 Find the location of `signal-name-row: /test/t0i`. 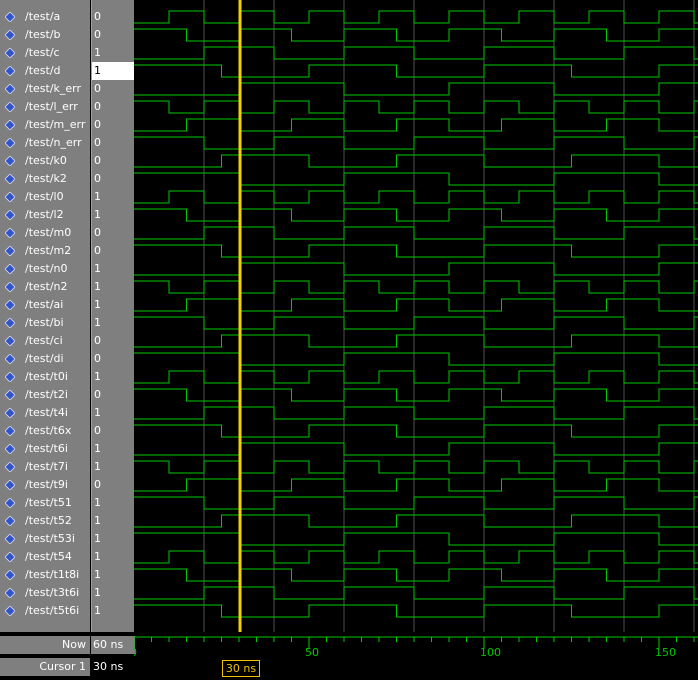

signal-name-row: /test/t0i is located at coordinates (45, 377).